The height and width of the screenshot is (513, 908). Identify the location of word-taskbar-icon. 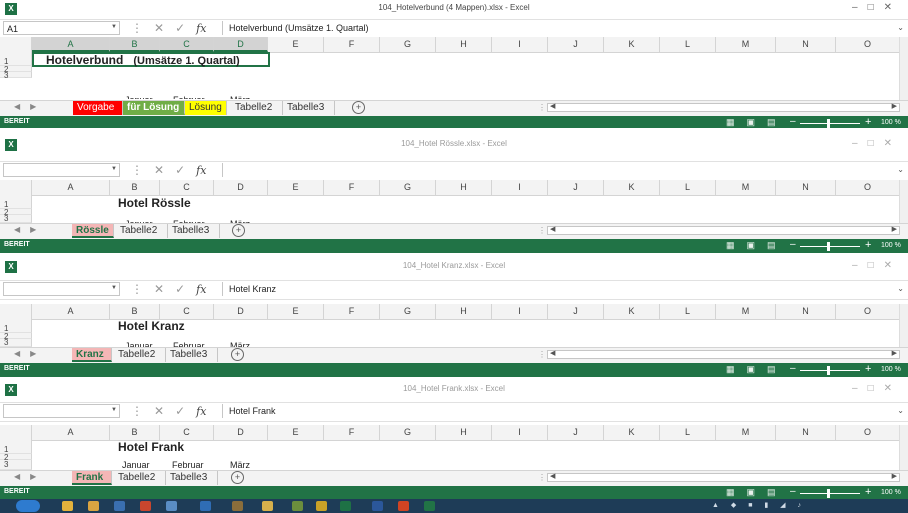
(377, 506).